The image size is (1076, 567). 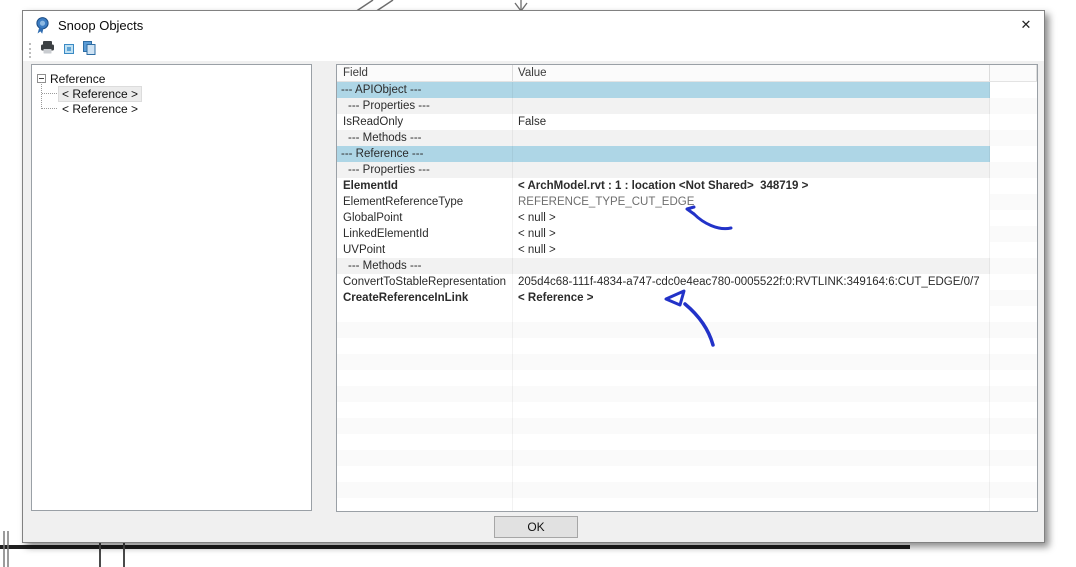 What do you see at coordinates (101, 25) in the screenshot?
I see `window-title: Snoop Objects` at bounding box center [101, 25].